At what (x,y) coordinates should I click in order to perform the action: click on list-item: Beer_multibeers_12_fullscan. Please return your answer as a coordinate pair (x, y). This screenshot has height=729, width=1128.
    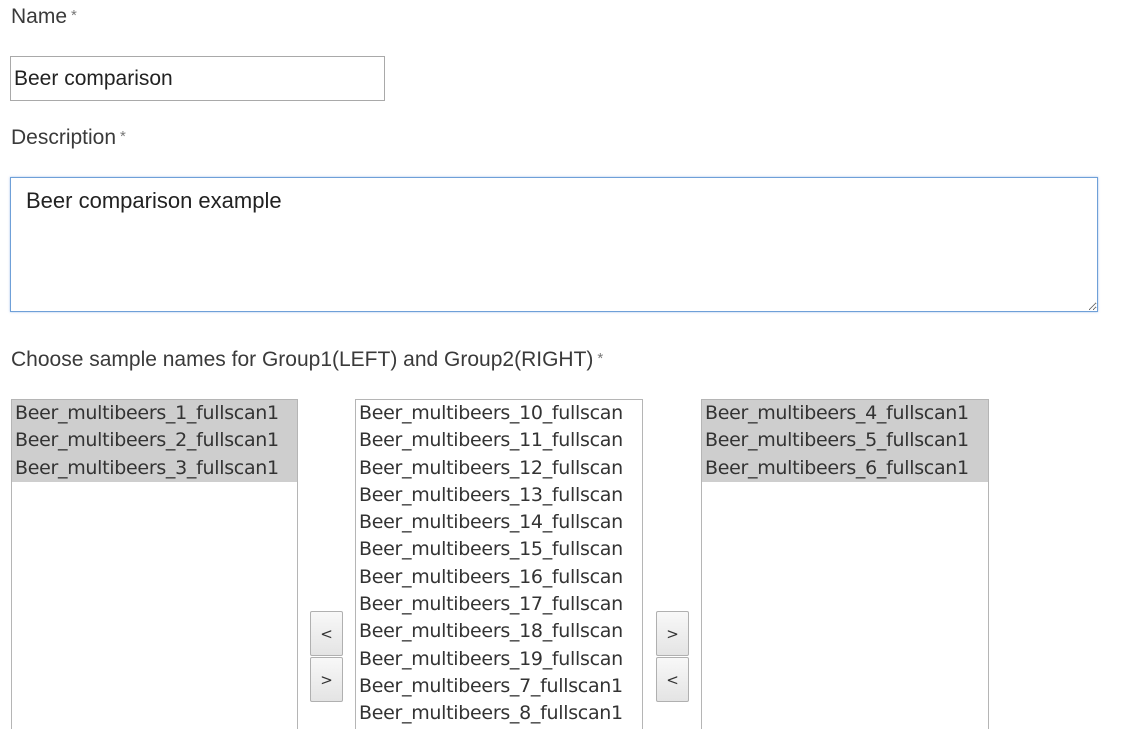
    Looking at the image, I should click on (499, 468).